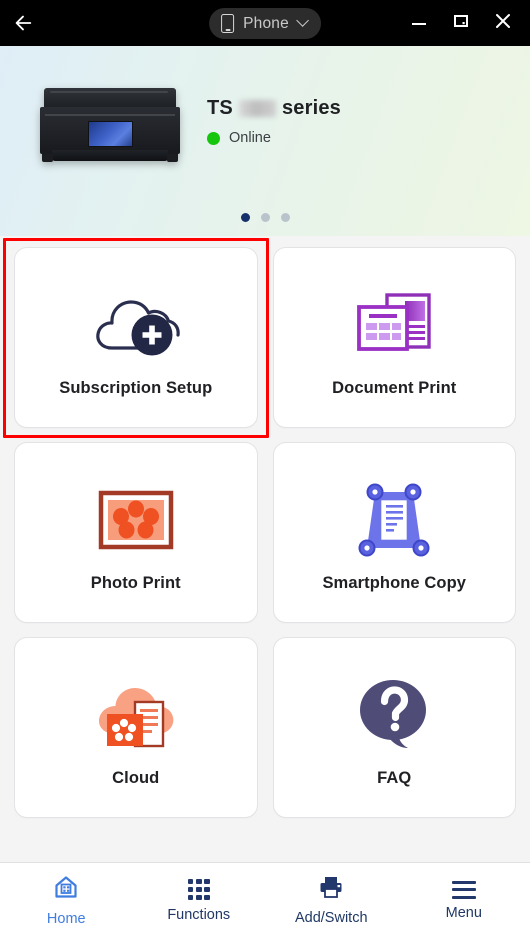 Image resolution: width=530 pixels, height=938 pixels. What do you see at coordinates (394, 520) in the screenshot?
I see `smartphone-copy-icon` at bounding box center [394, 520].